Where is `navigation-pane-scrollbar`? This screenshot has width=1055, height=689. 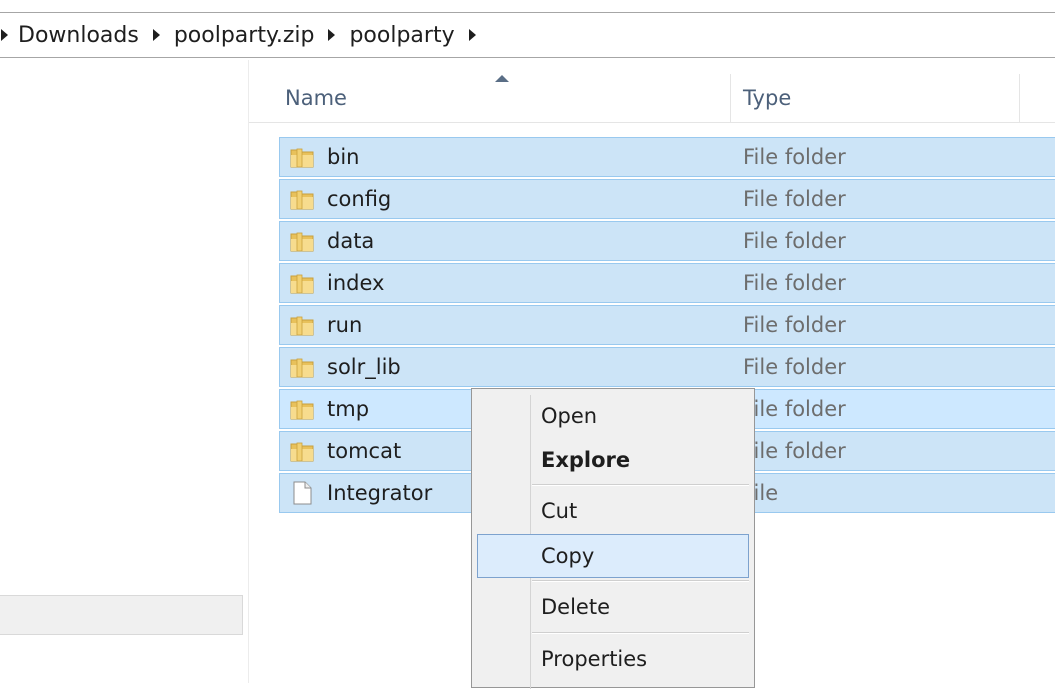 navigation-pane-scrollbar is located at coordinates (121, 615).